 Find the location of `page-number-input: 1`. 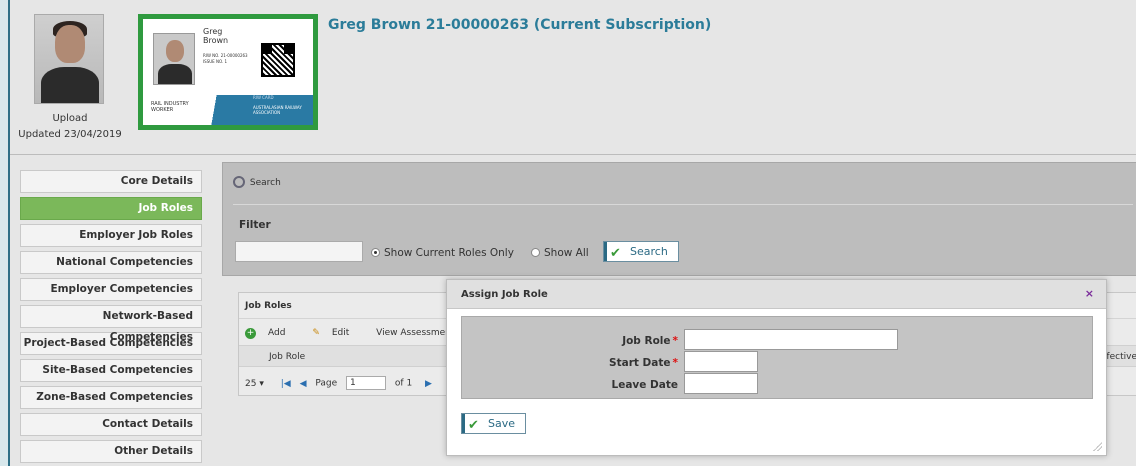

page-number-input: 1 is located at coordinates (366, 383).